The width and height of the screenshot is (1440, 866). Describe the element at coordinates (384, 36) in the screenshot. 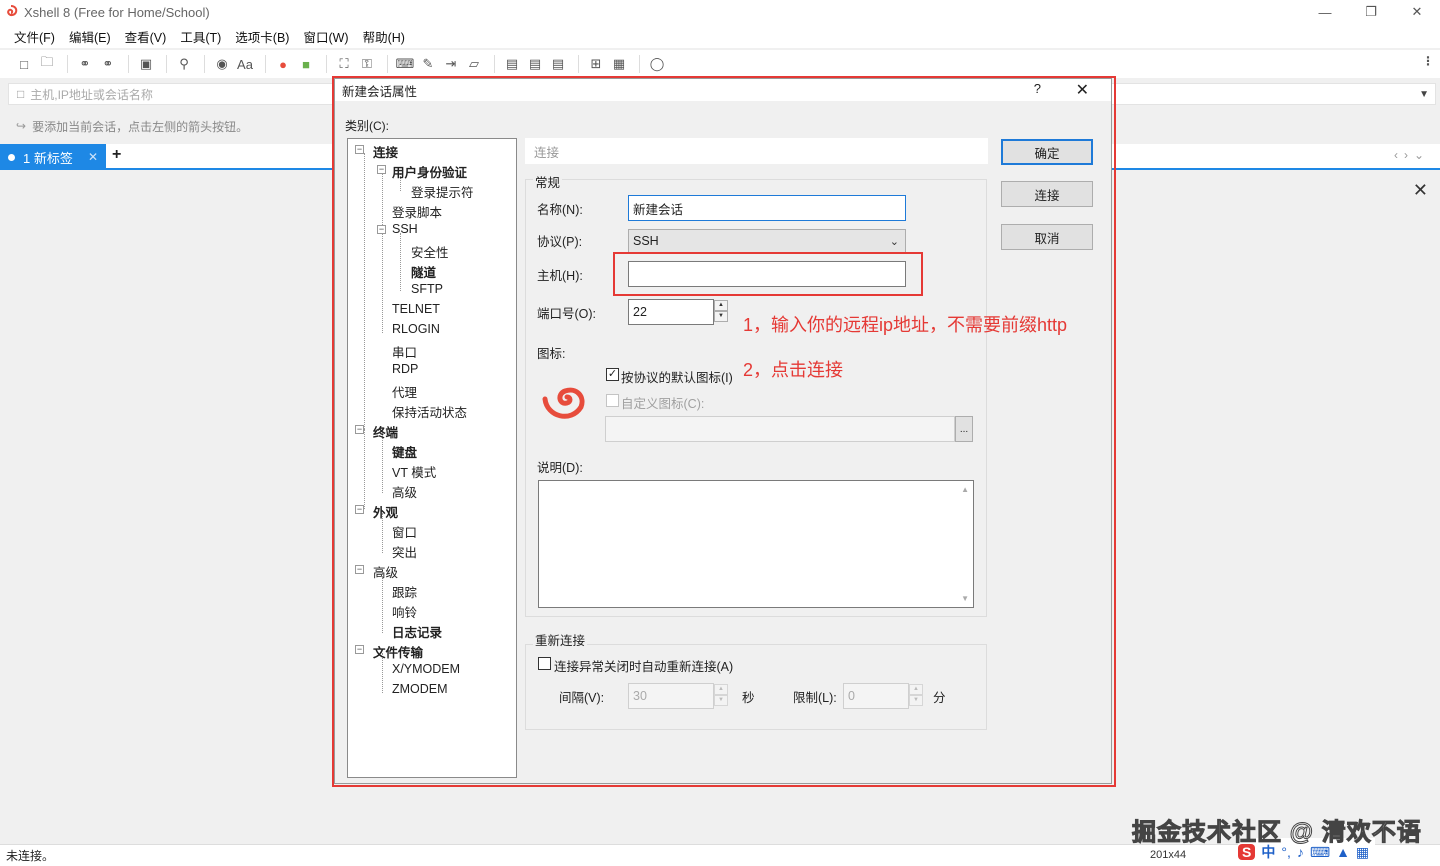

I see `menu-help: 帮助(H)` at that location.